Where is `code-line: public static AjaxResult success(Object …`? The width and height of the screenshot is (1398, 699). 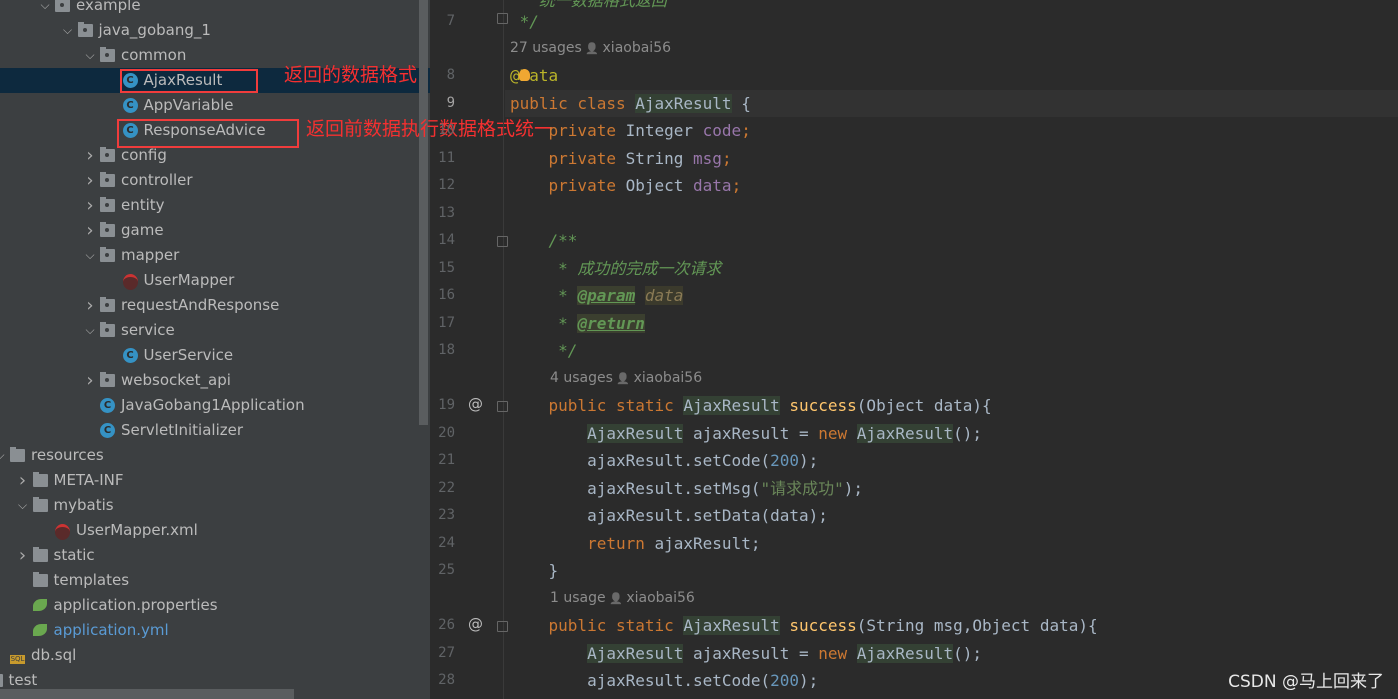
code-line: public static AjaxResult success(Object … is located at coordinates (751, 405).